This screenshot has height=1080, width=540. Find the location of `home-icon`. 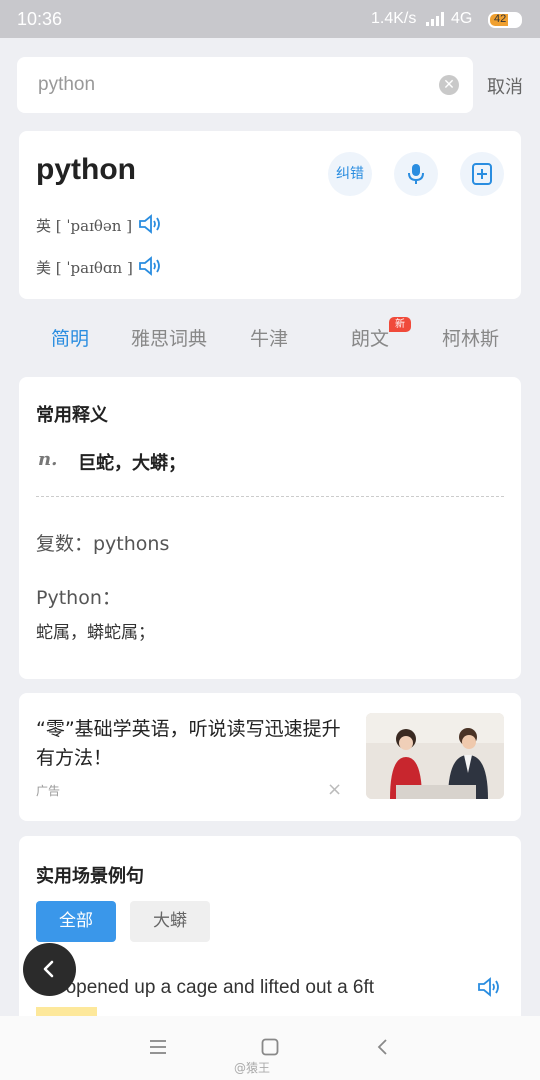

home-icon is located at coordinates (270, 1049).